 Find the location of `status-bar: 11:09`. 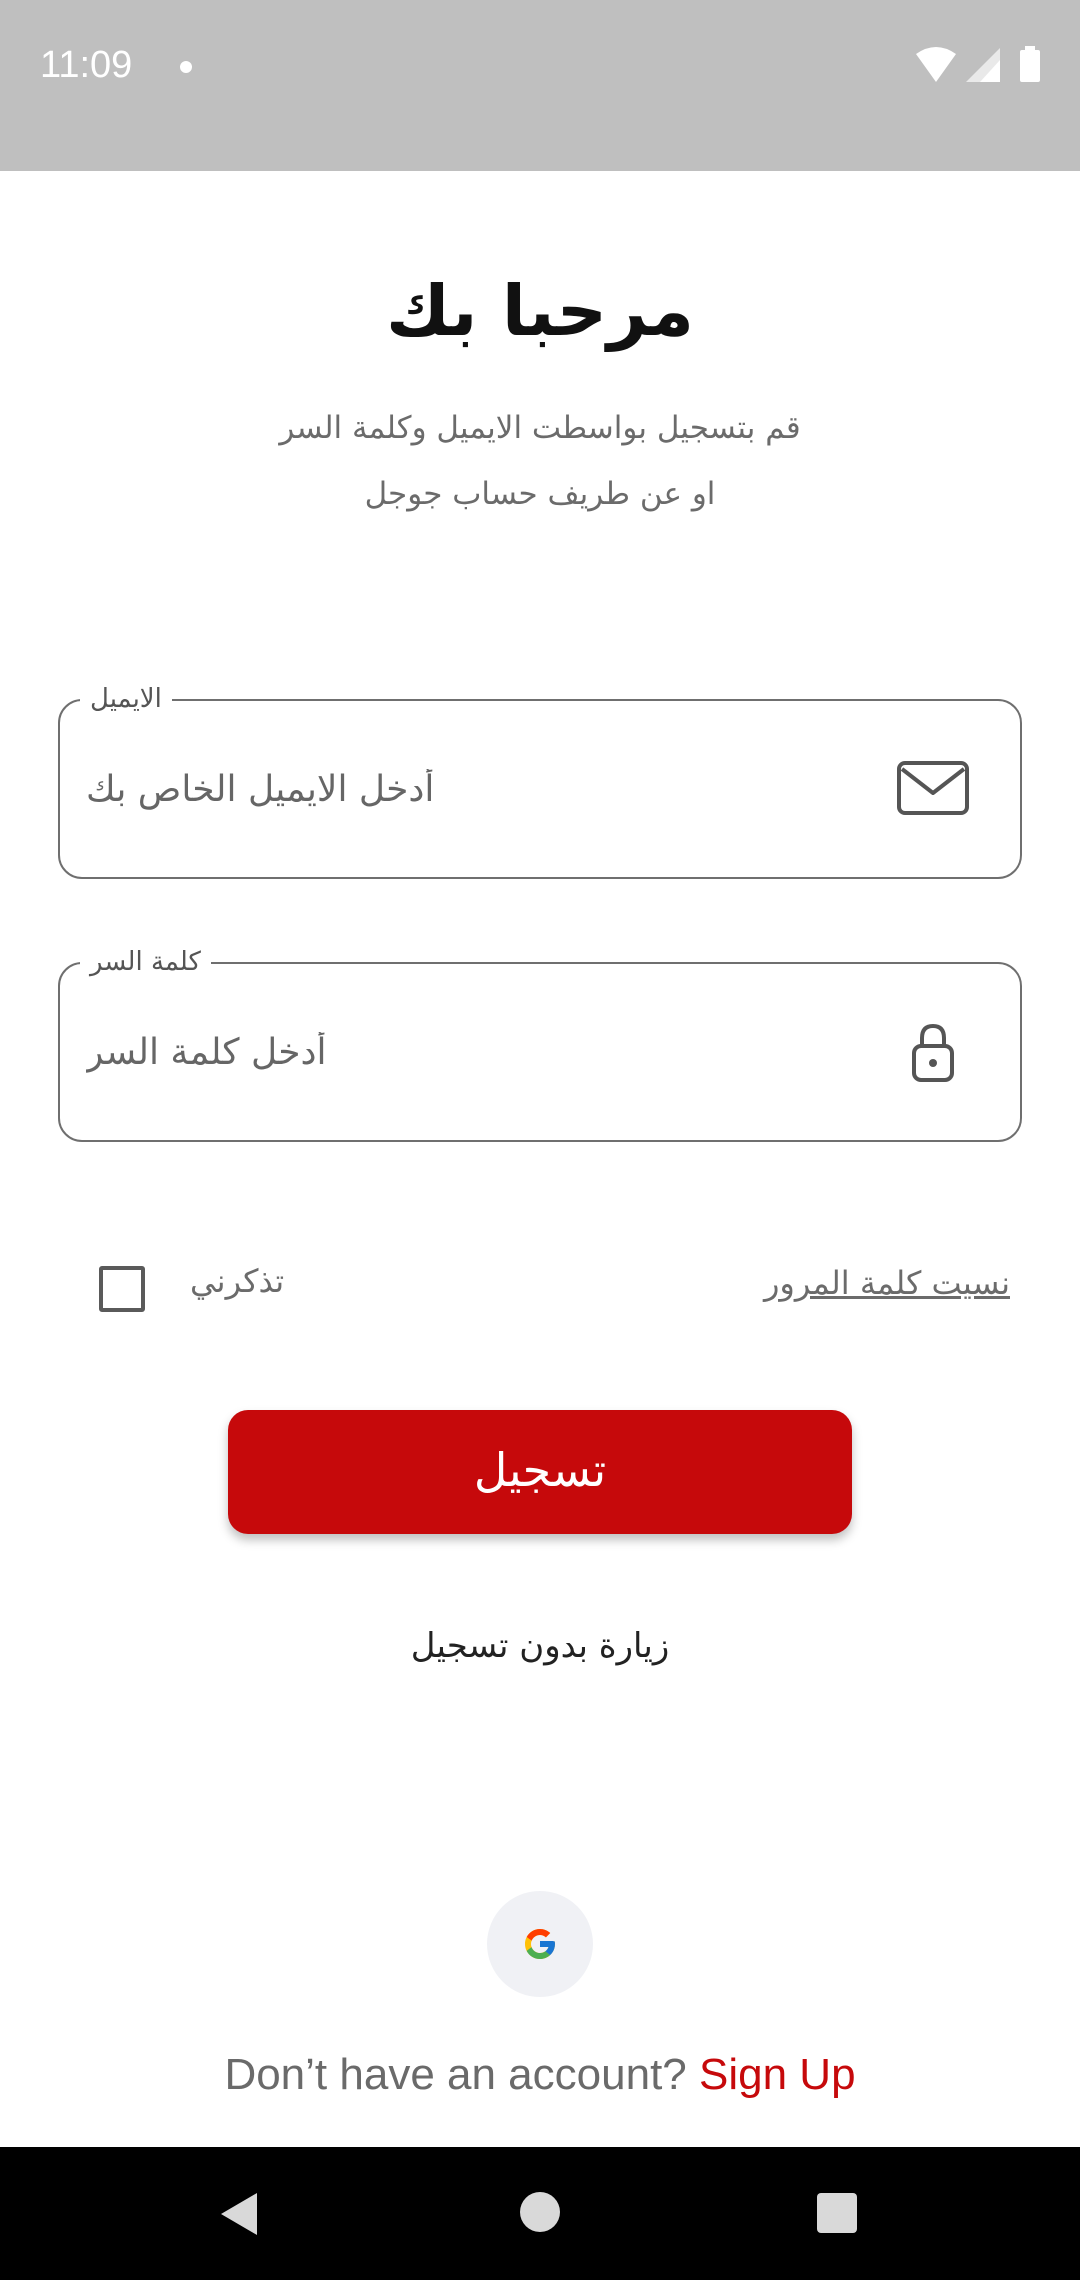

status-bar: 11:09 is located at coordinates (540, 85).